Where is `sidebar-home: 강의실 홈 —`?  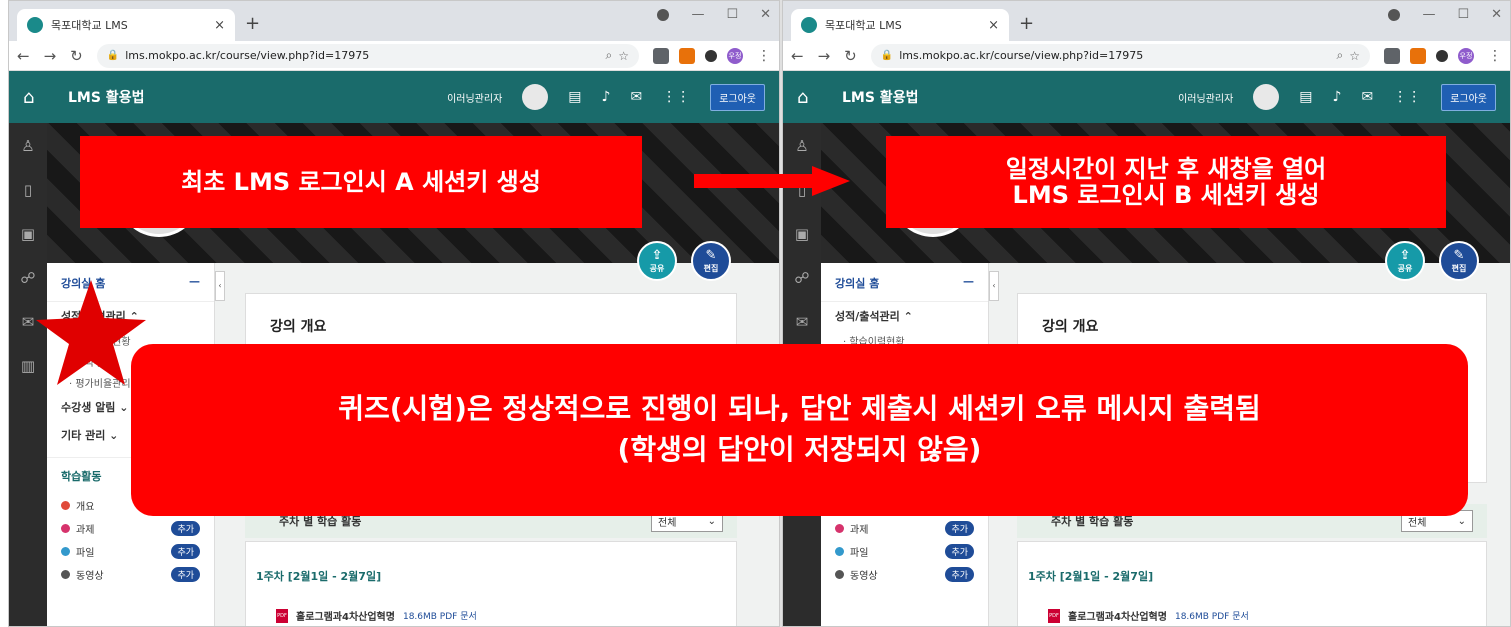 sidebar-home: 강의실 홈 — is located at coordinates (904, 288).